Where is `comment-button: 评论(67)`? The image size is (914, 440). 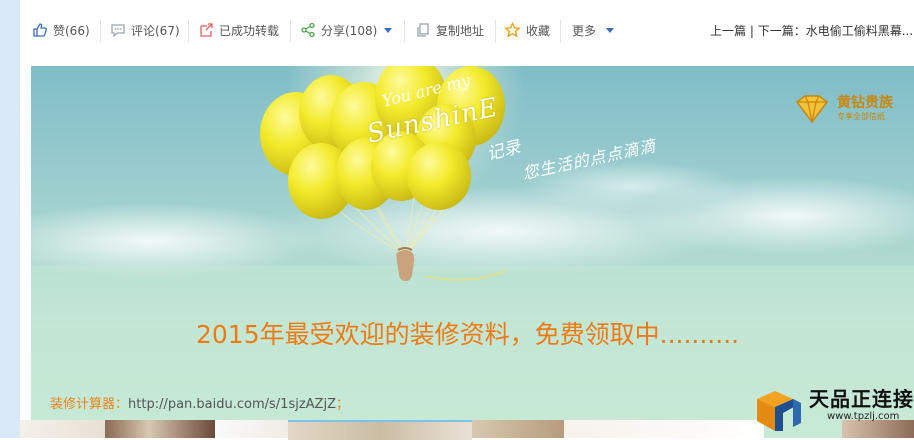 comment-button: 评论(67) is located at coordinates (145, 30).